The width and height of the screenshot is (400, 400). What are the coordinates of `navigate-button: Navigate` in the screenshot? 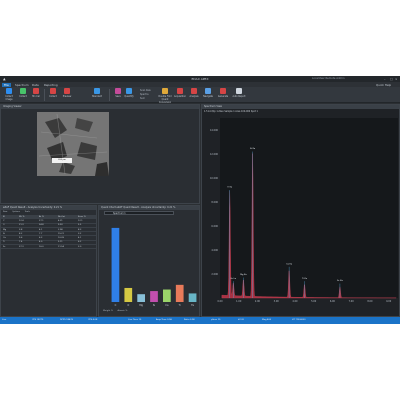 It's located at (208, 94).